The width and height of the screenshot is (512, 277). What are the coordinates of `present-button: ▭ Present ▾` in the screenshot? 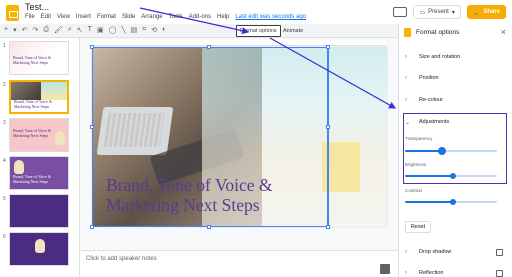 It's located at (437, 12).